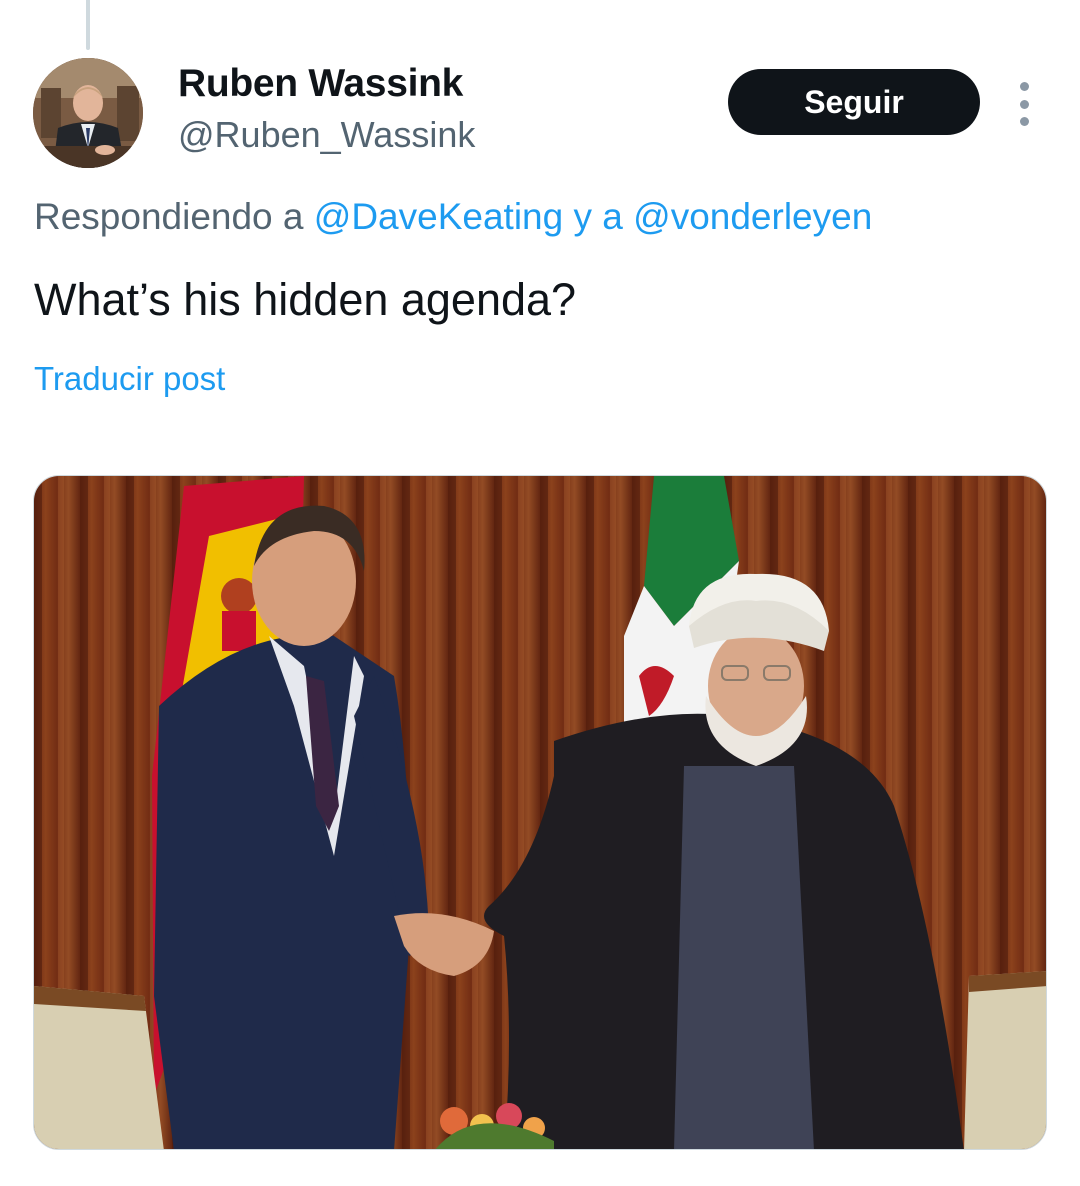  Describe the element at coordinates (598, 216) in the screenshot. I see `reply-separator: y a` at that location.